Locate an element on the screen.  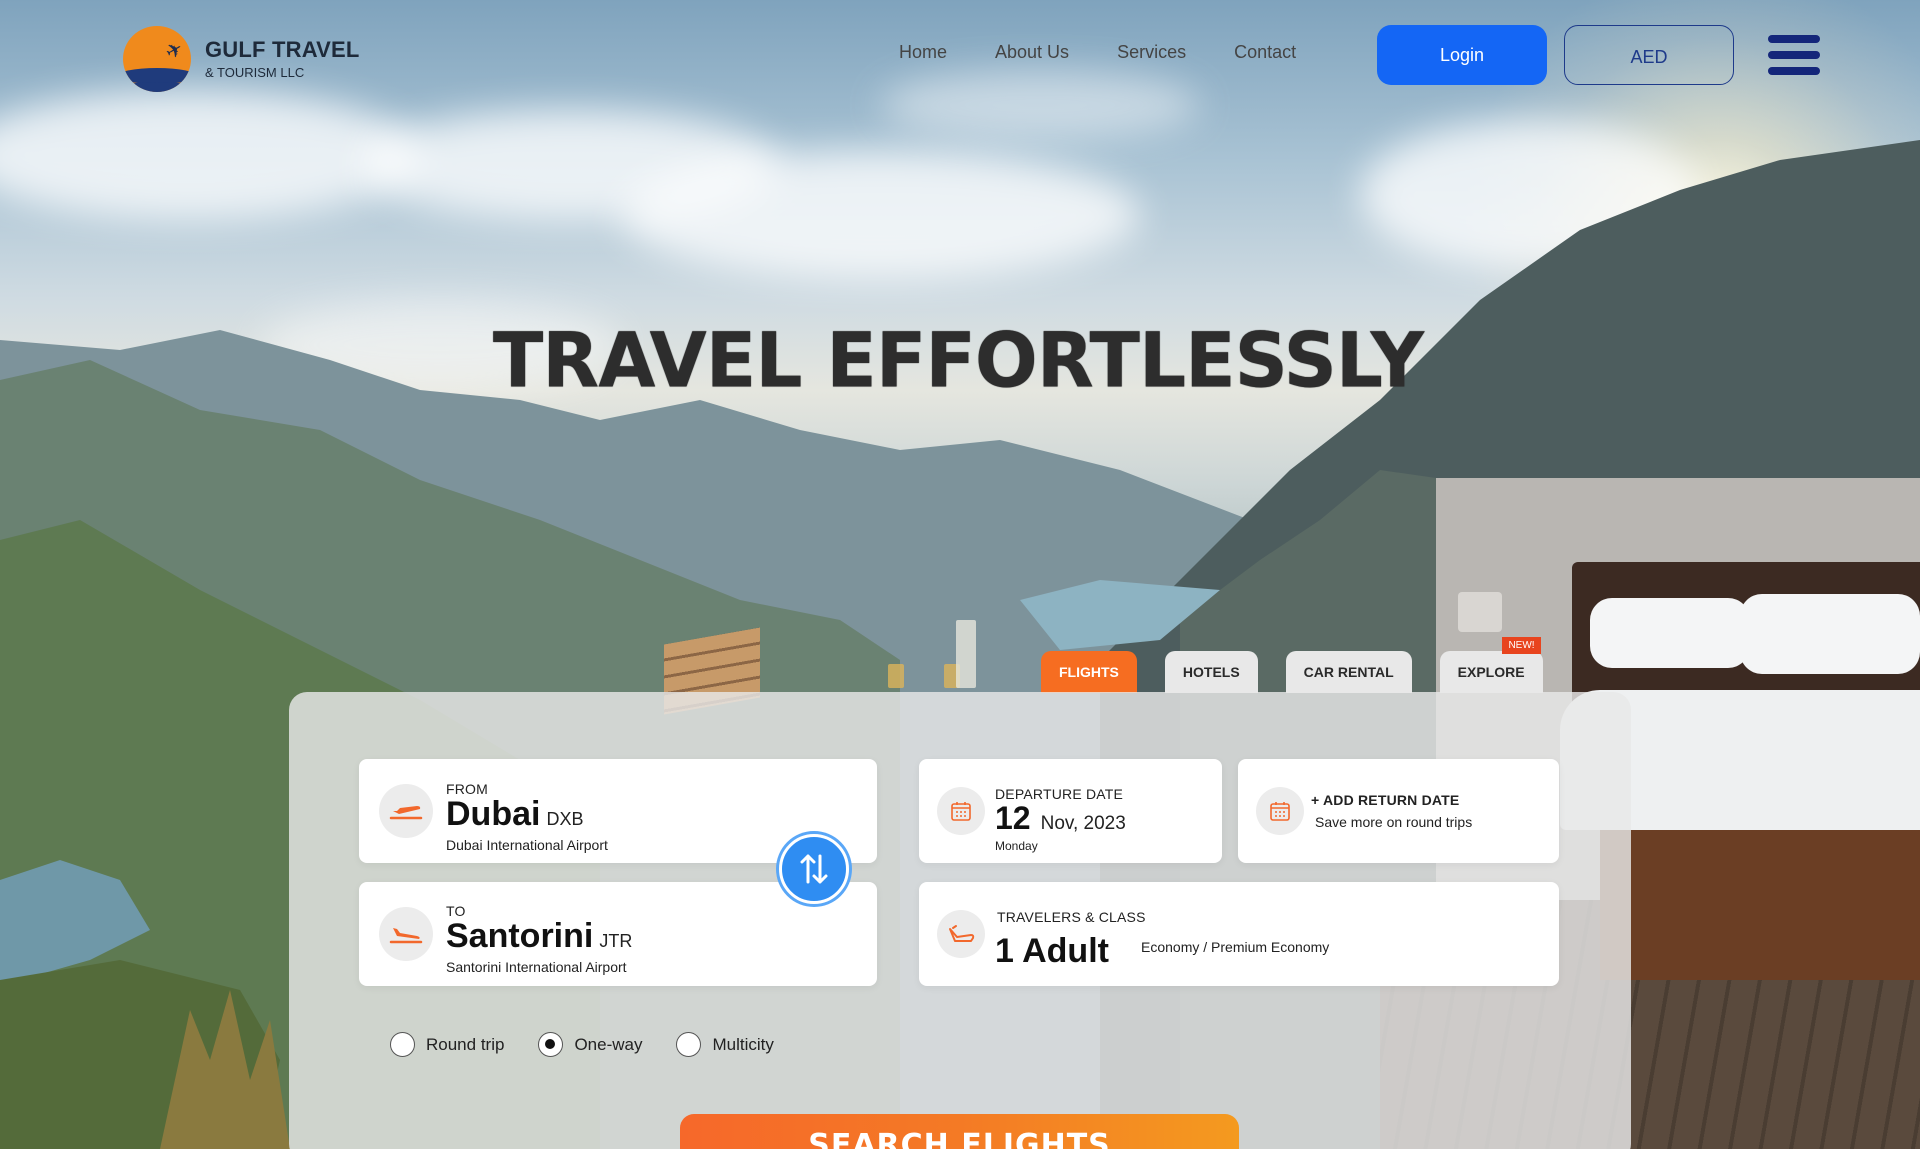
glass is located at coordinates (896, 676).